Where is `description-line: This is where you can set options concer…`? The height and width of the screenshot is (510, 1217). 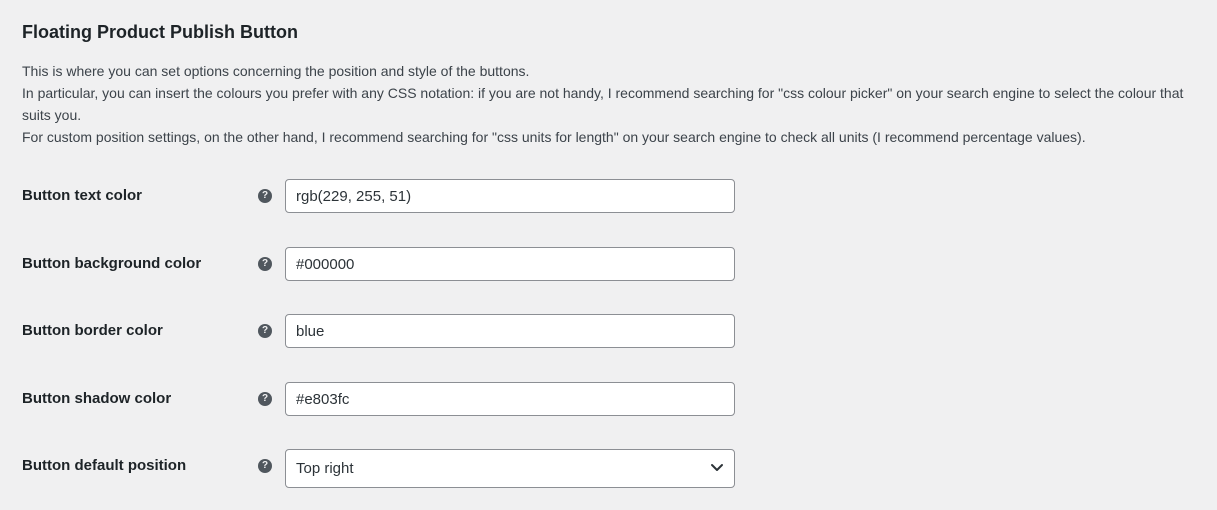 description-line: This is where you can set options concer… is located at coordinates (276, 71).